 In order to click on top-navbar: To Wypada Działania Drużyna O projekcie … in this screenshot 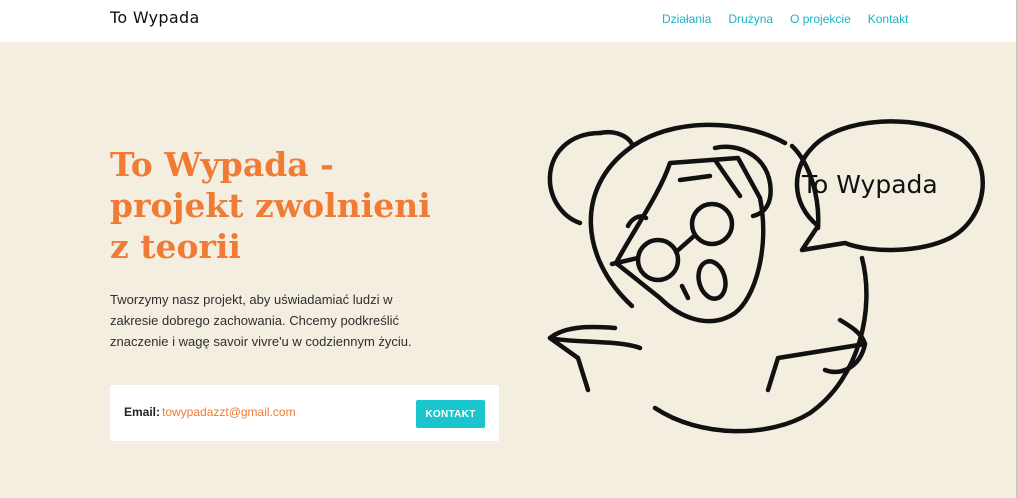, I will do `click(509, 21)`.